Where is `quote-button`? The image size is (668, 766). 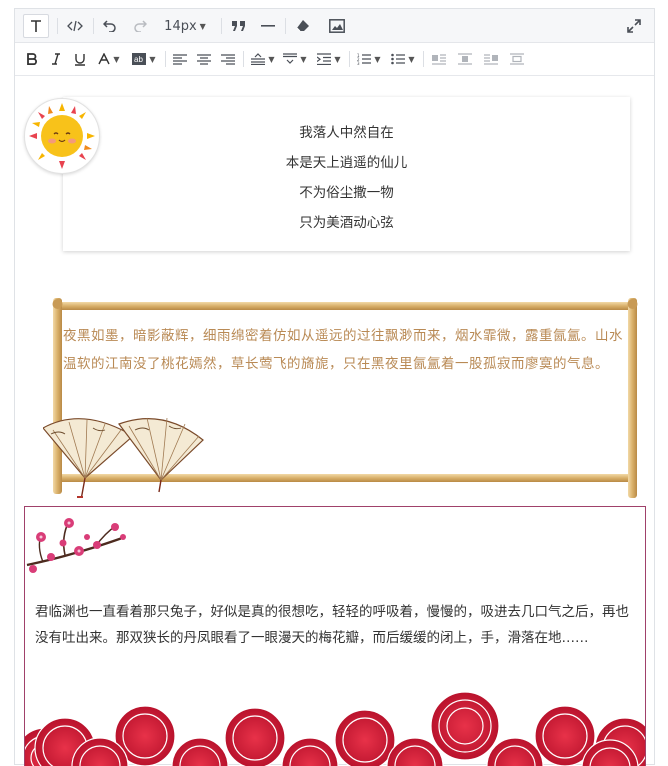 quote-button is located at coordinates (239, 26).